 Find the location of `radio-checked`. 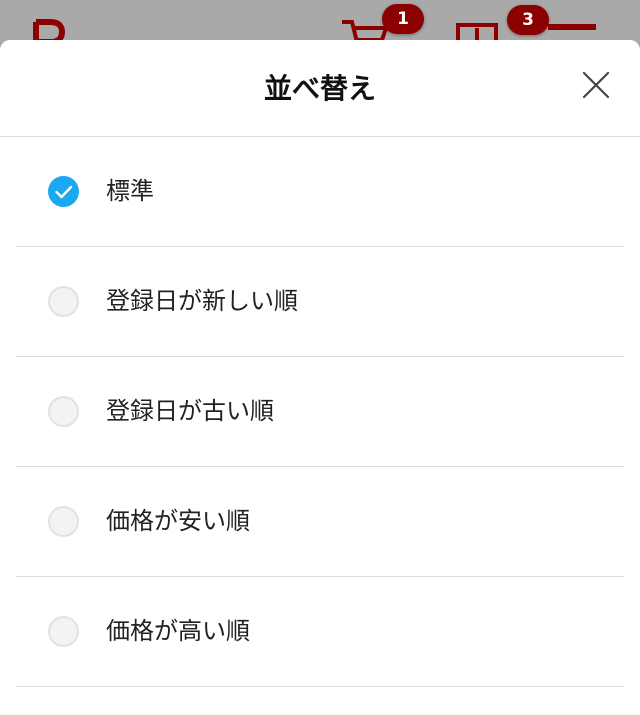

radio-checked is located at coordinates (63, 191).